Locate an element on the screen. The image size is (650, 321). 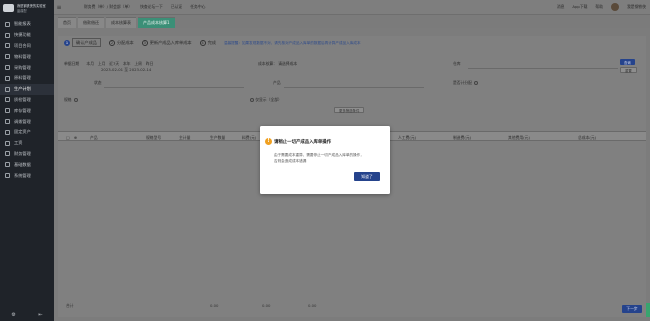
tab-loans: 借款借还 is located at coordinates (91, 22).